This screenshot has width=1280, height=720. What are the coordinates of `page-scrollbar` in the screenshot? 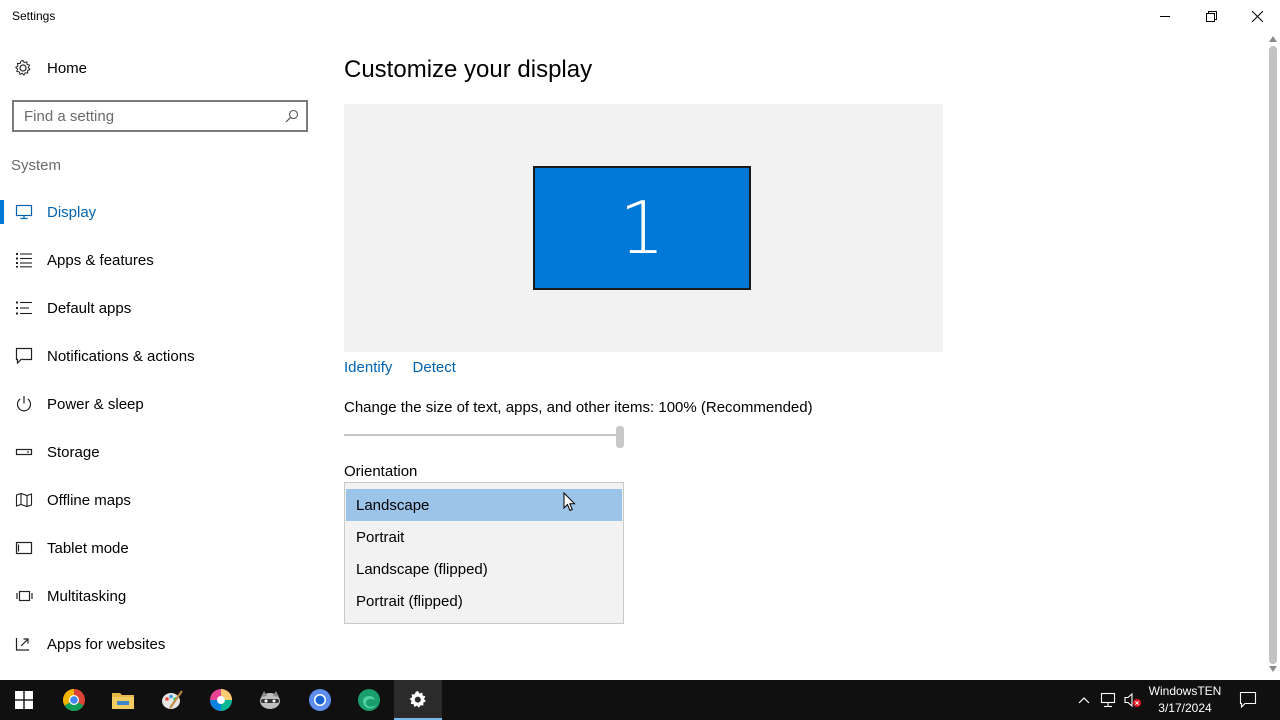 It's located at (1273, 356).